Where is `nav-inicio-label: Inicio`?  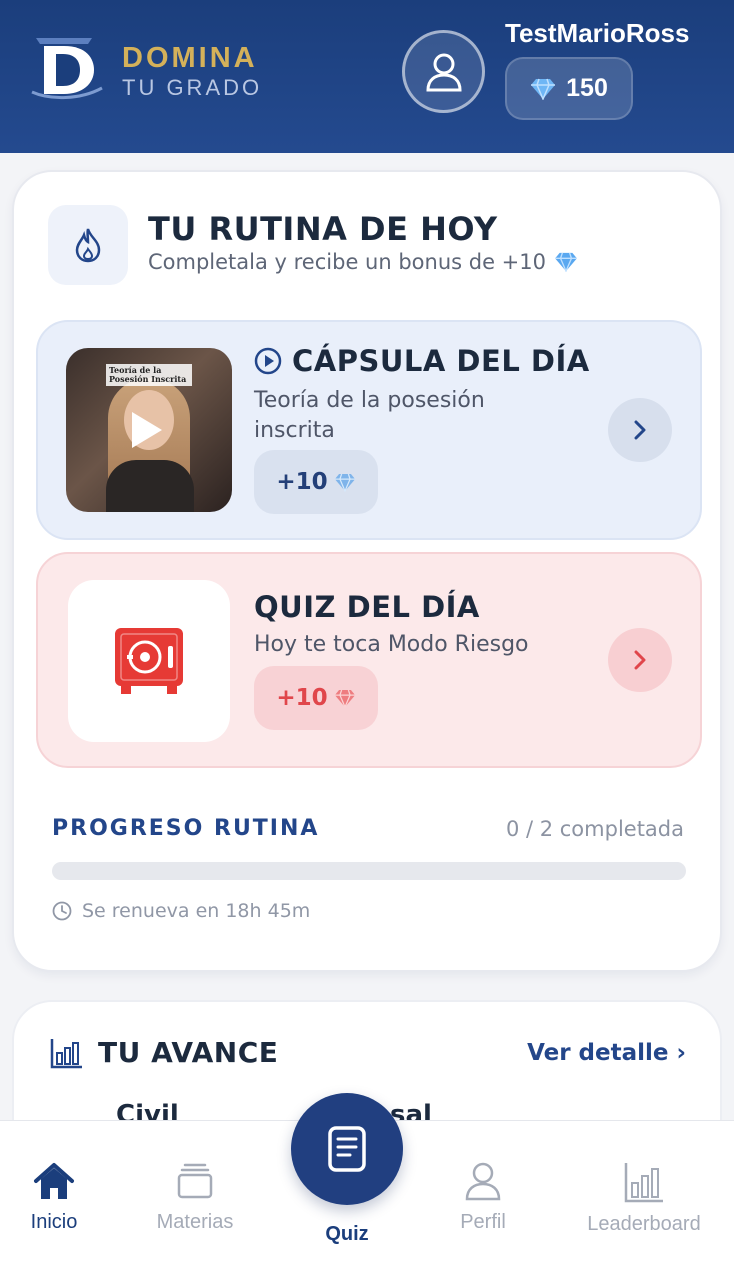
nav-inicio-label: Inicio is located at coordinates (54, 1222).